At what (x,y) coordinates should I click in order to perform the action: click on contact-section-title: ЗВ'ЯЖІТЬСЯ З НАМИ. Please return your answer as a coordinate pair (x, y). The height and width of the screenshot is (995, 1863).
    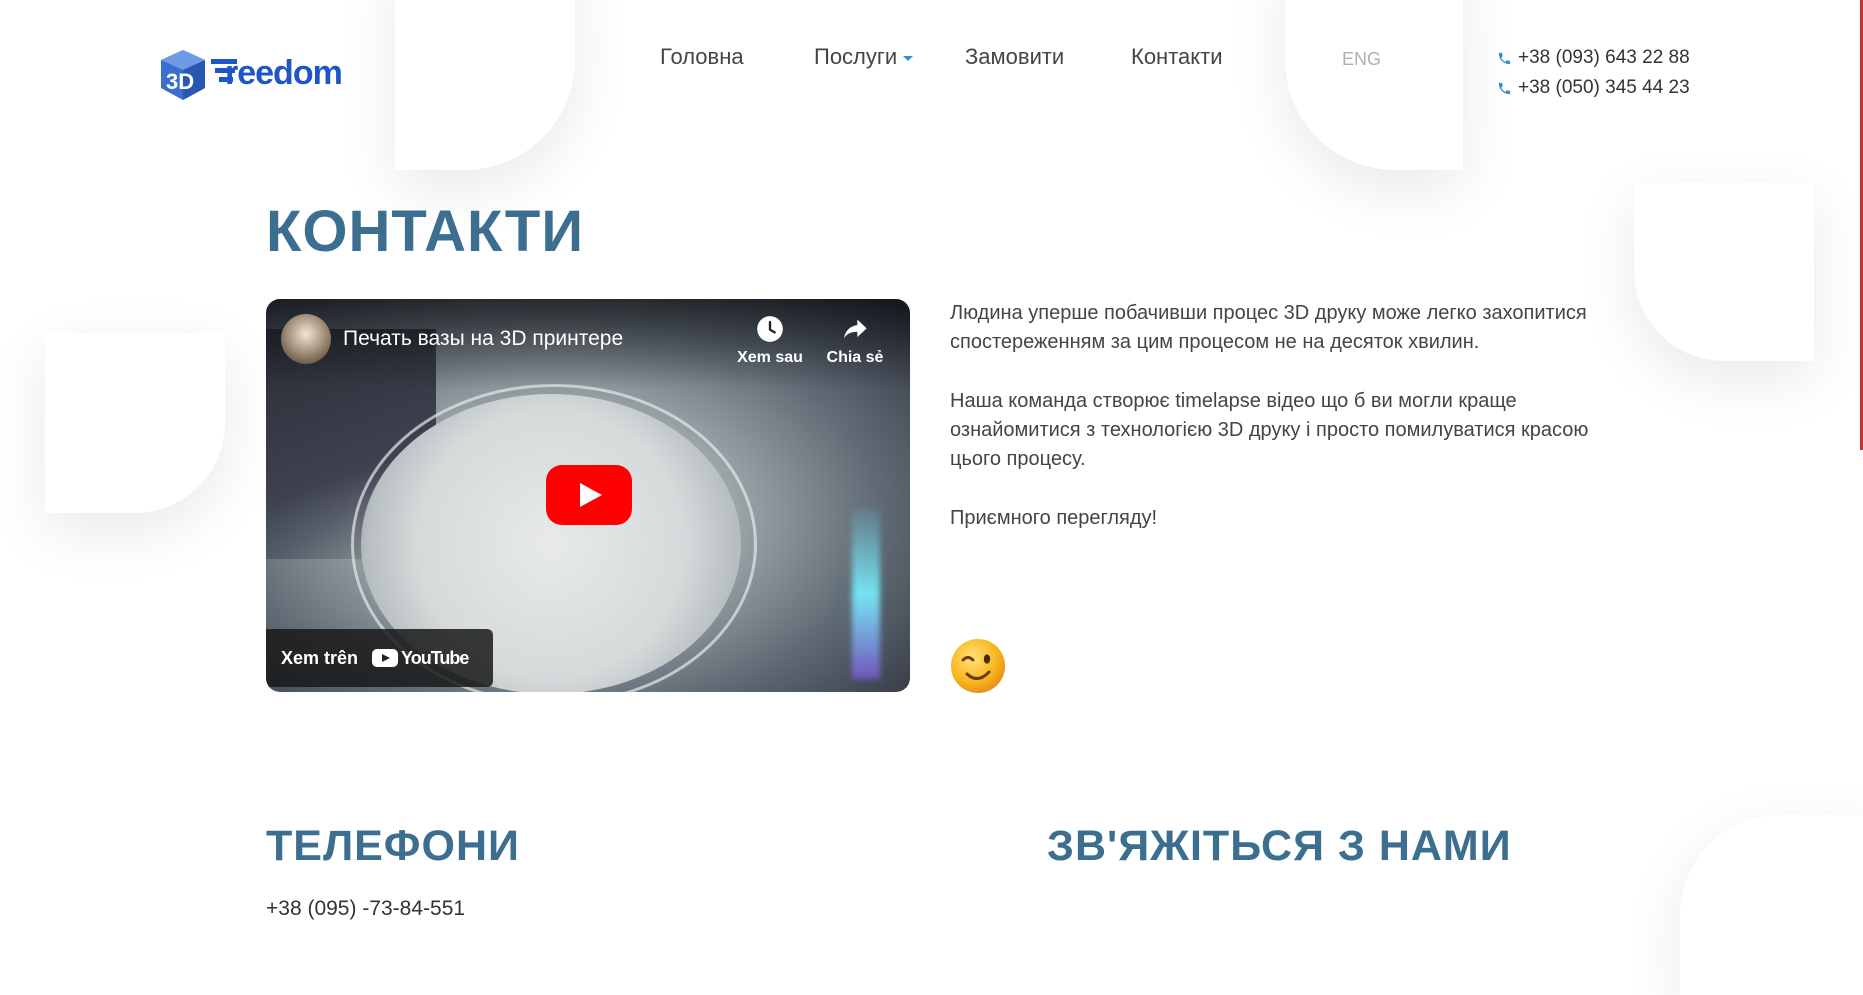
    Looking at the image, I should click on (1279, 846).